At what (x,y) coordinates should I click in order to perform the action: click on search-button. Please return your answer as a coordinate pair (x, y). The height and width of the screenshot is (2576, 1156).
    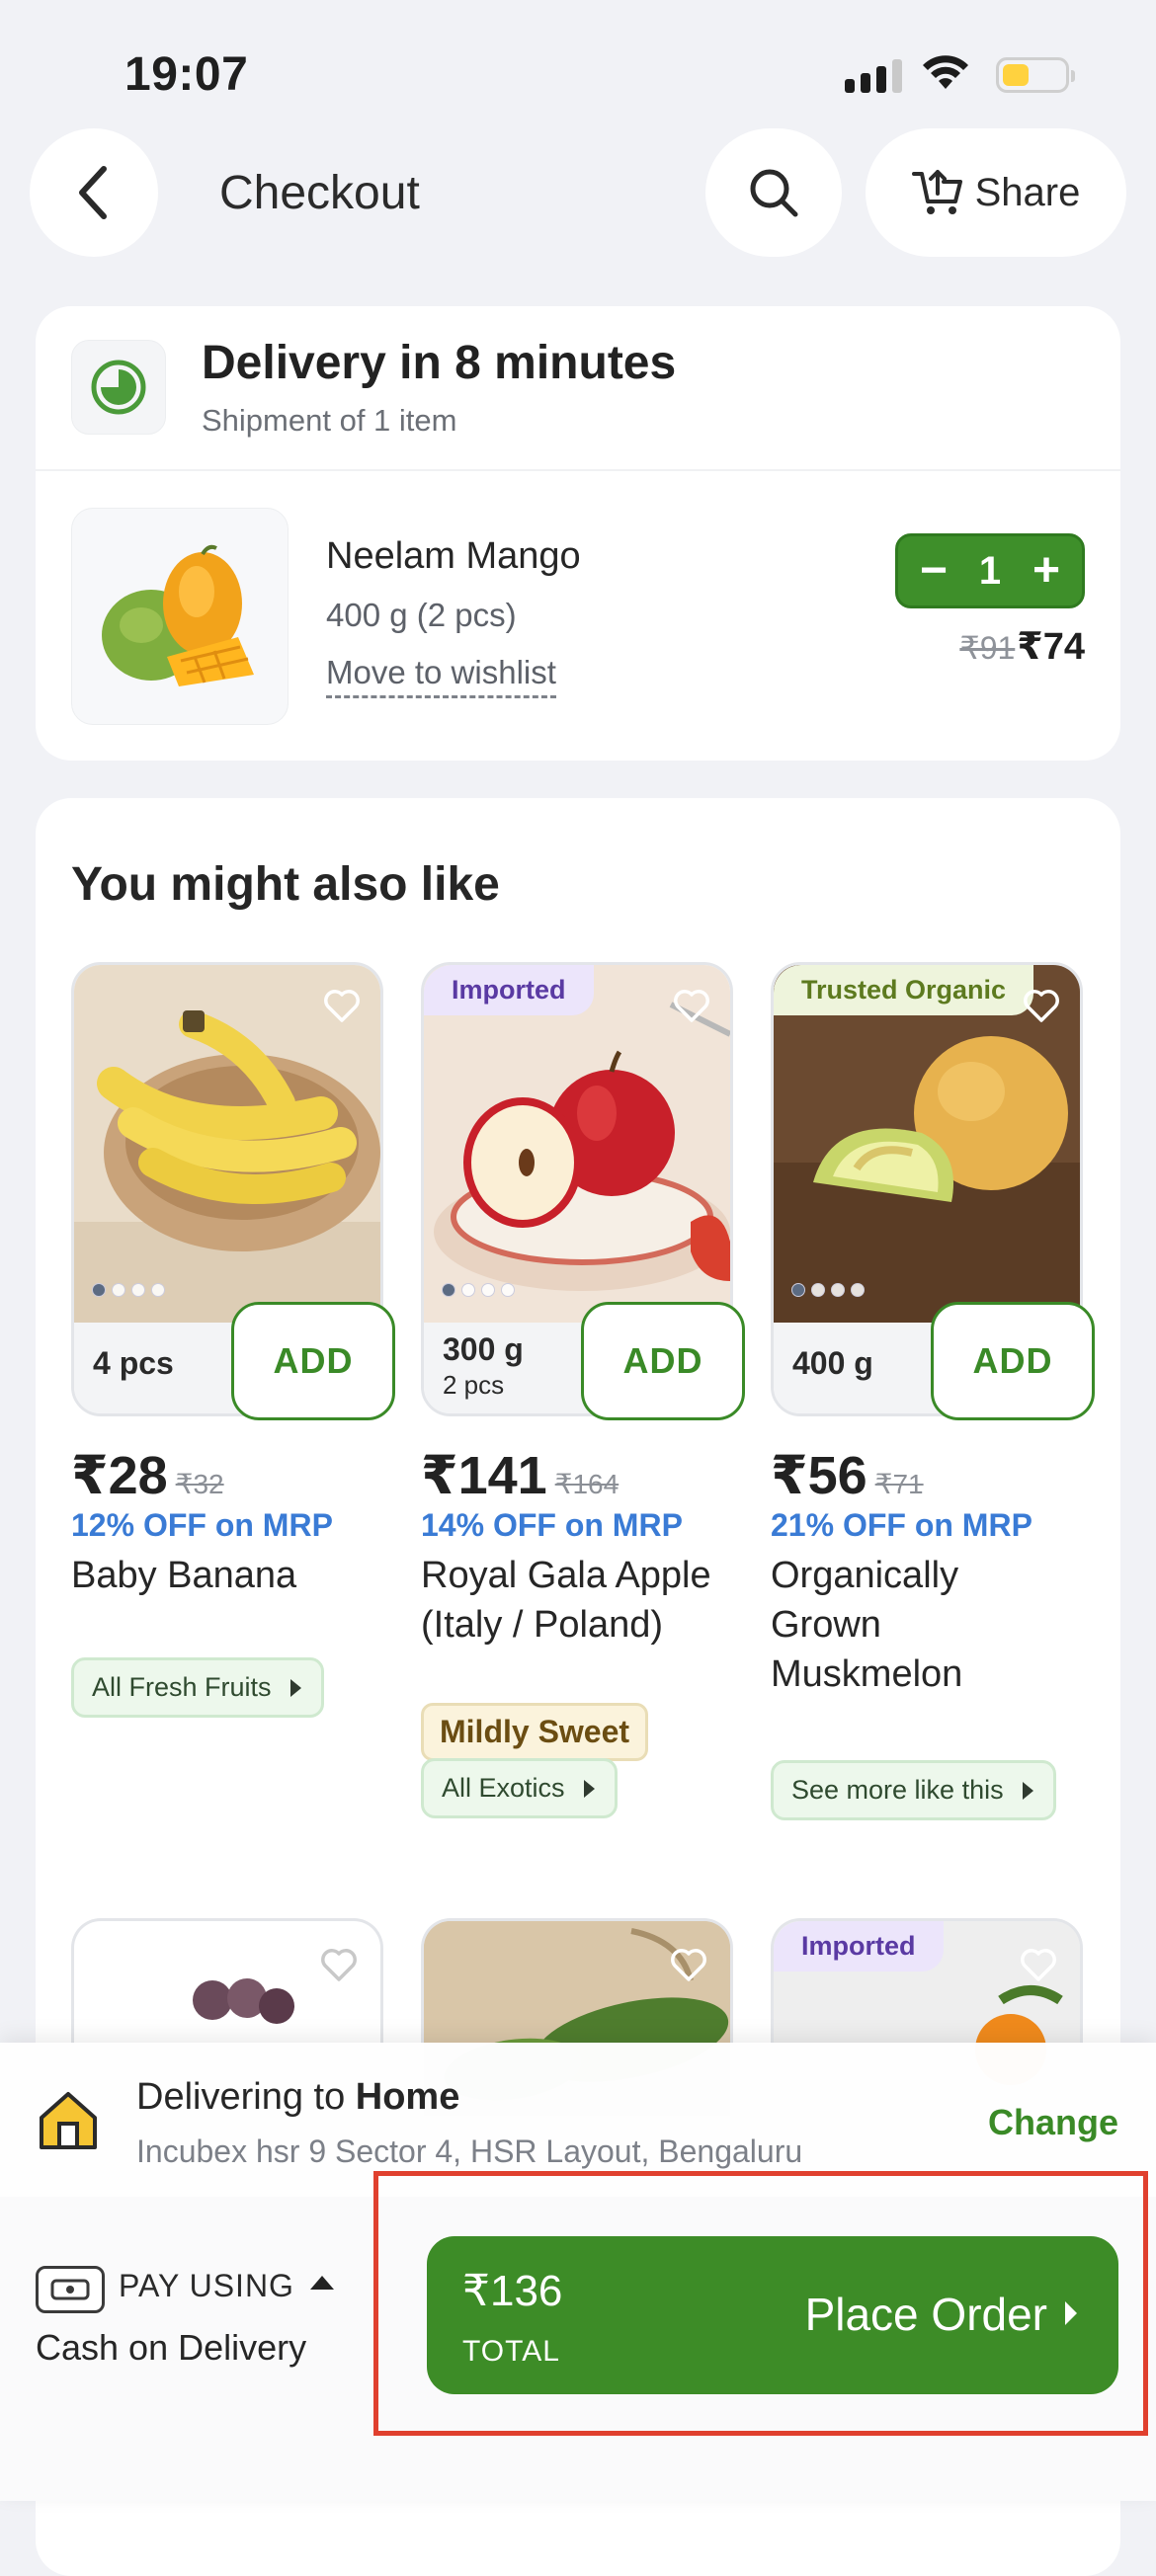
    Looking at the image, I should click on (773, 192).